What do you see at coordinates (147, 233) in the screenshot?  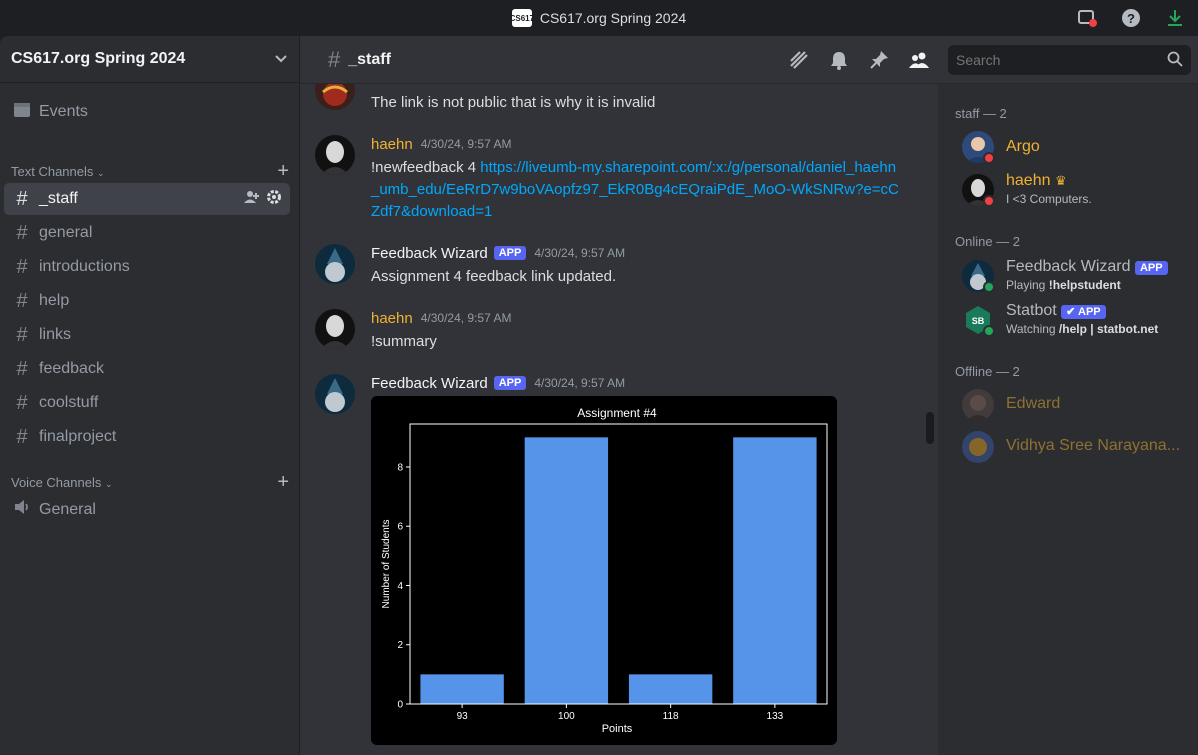 I see `channel-item-general: # general` at bounding box center [147, 233].